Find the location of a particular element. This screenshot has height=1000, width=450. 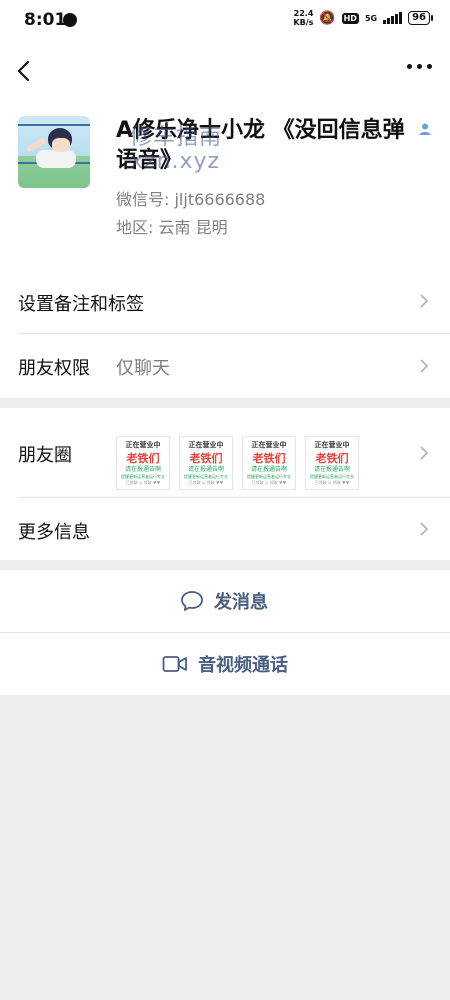

status-bar: 8:01 22.4 KB/s 🔕 HD 5G 96 is located at coordinates (225, 21).